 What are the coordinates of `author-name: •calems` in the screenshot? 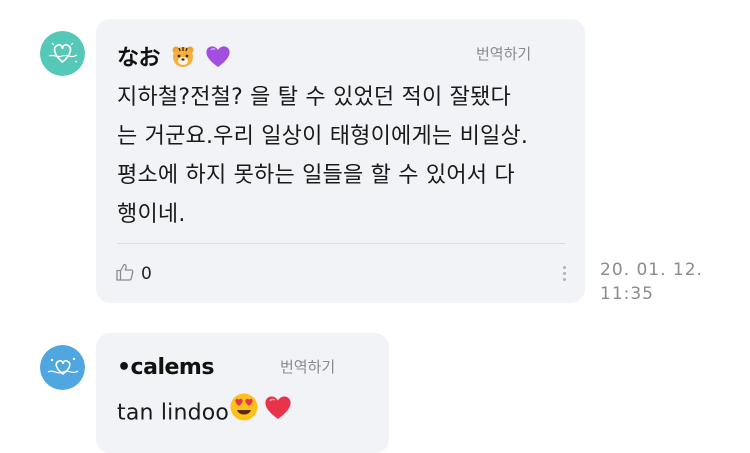 It's located at (165, 367).